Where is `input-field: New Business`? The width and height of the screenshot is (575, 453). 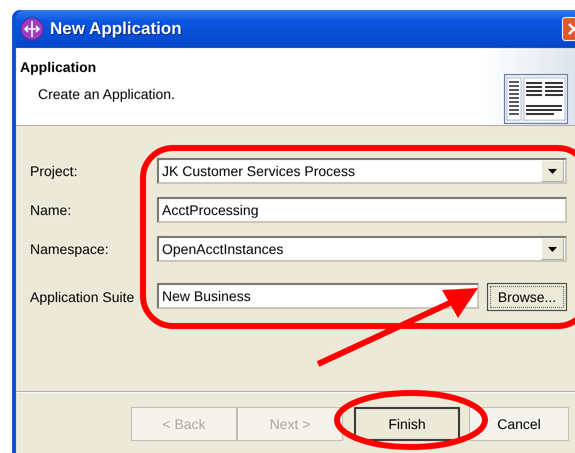 input-field: New Business is located at coordinates (318, 296).